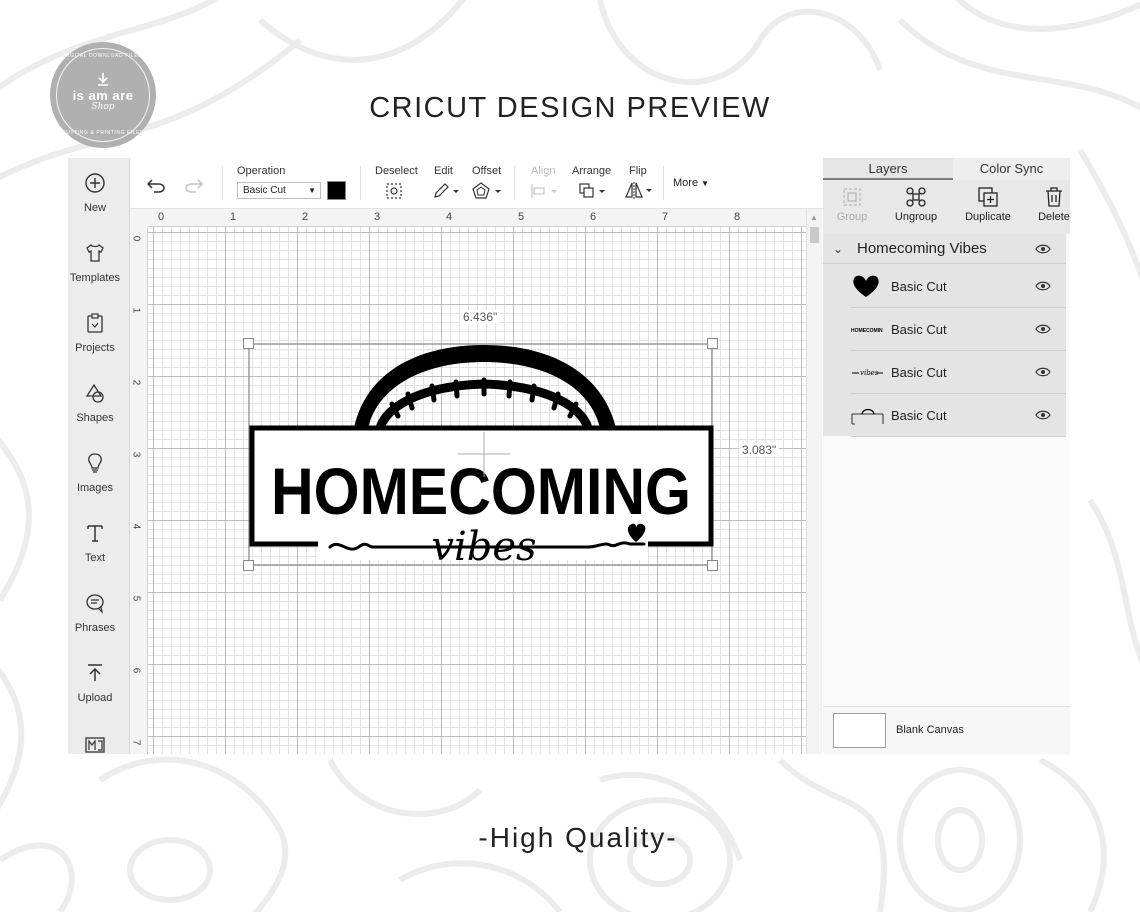  What do you see at coordinates (592, 171) in the screenshot?
I see `arrange-label: Arrange` at bounding box center [592, 171].